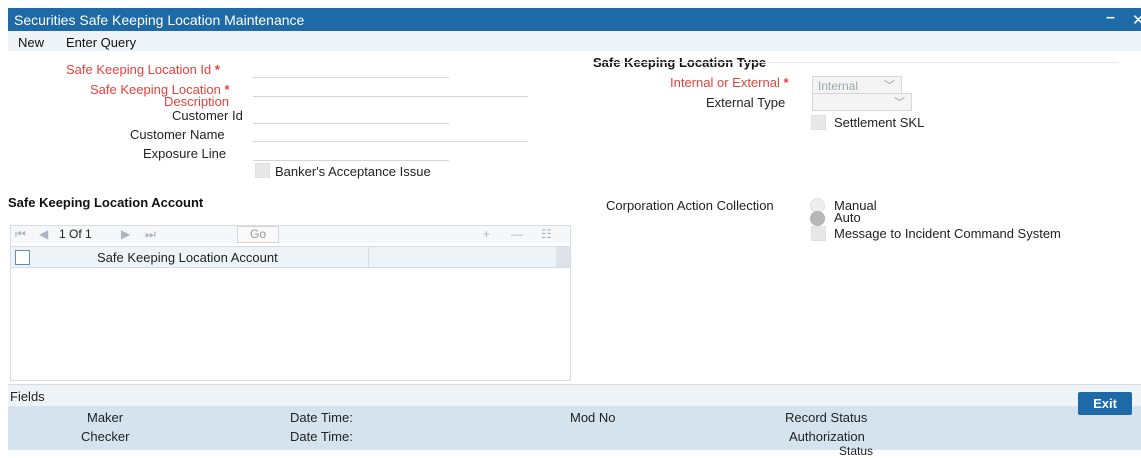  I want to click on customer-name-label: Customer Name, so click(177, 134).